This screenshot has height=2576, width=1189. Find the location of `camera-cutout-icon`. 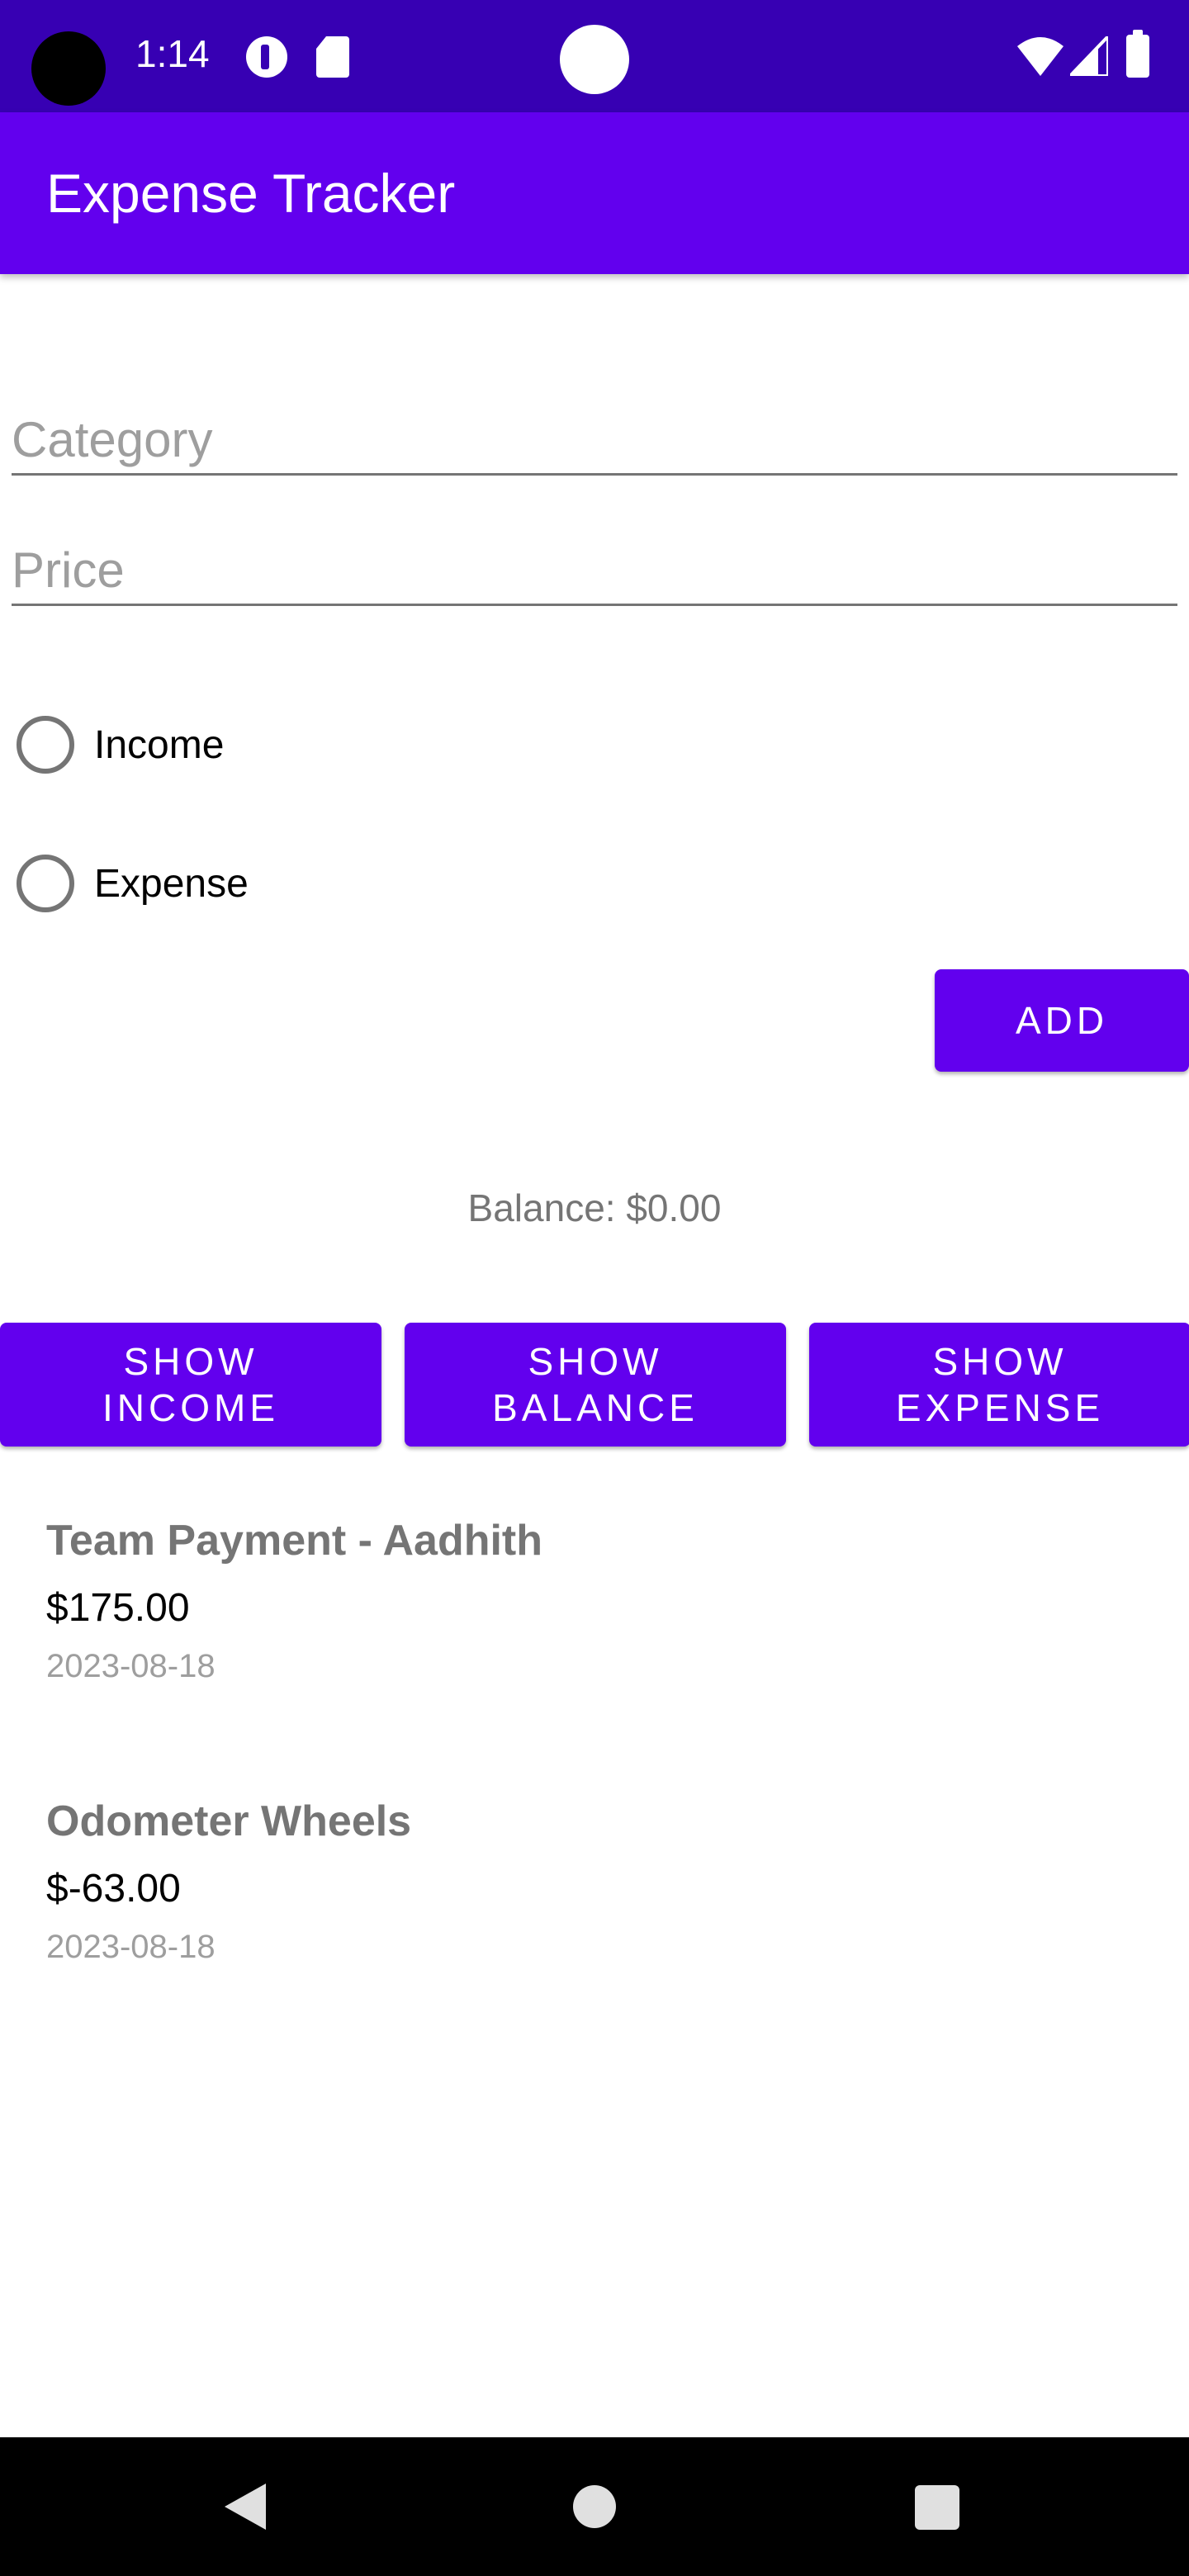

camera-cutout-icon is located at coordinates (68, 68).